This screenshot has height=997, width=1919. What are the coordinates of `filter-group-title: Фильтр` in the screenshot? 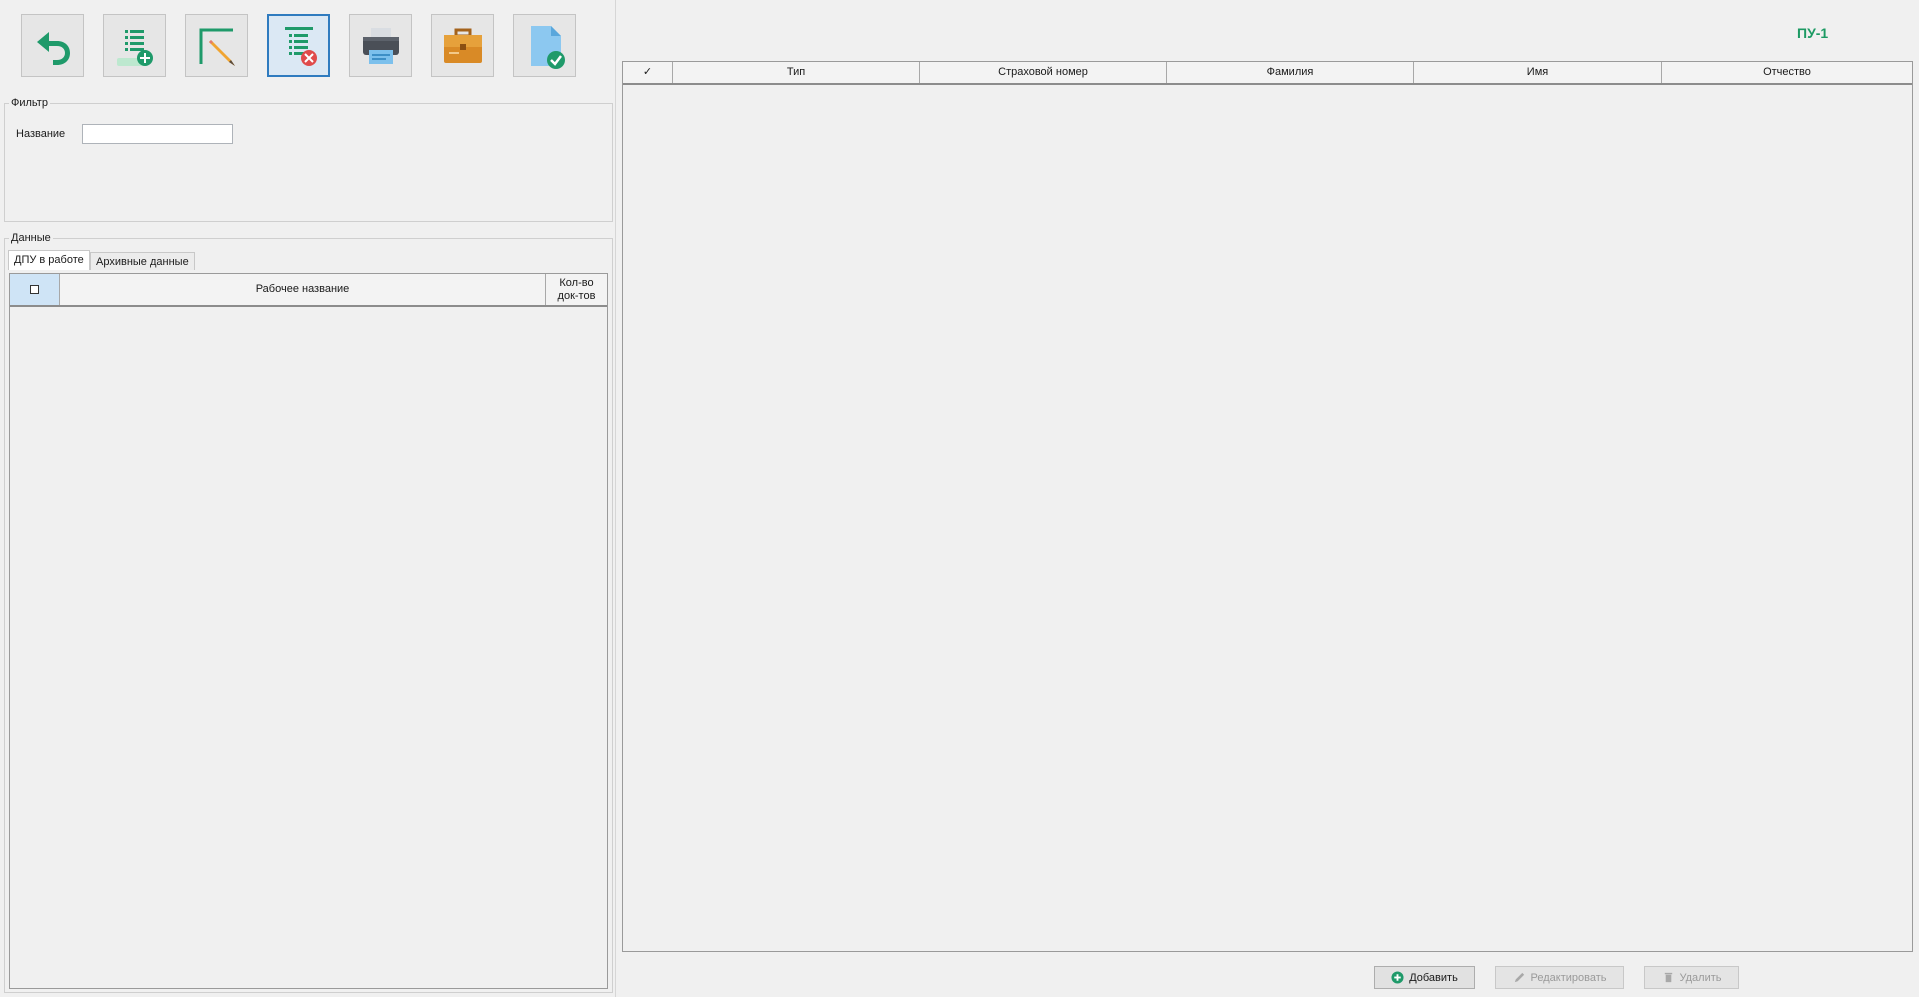 It's located at (29, 103).